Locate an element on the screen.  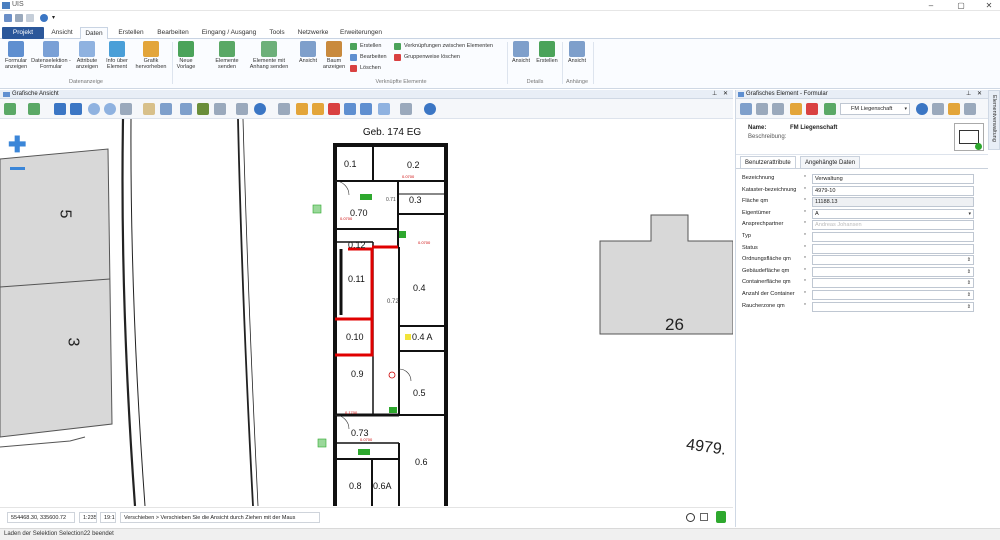
close-button: ✕ is located at coordinates (989, 5).